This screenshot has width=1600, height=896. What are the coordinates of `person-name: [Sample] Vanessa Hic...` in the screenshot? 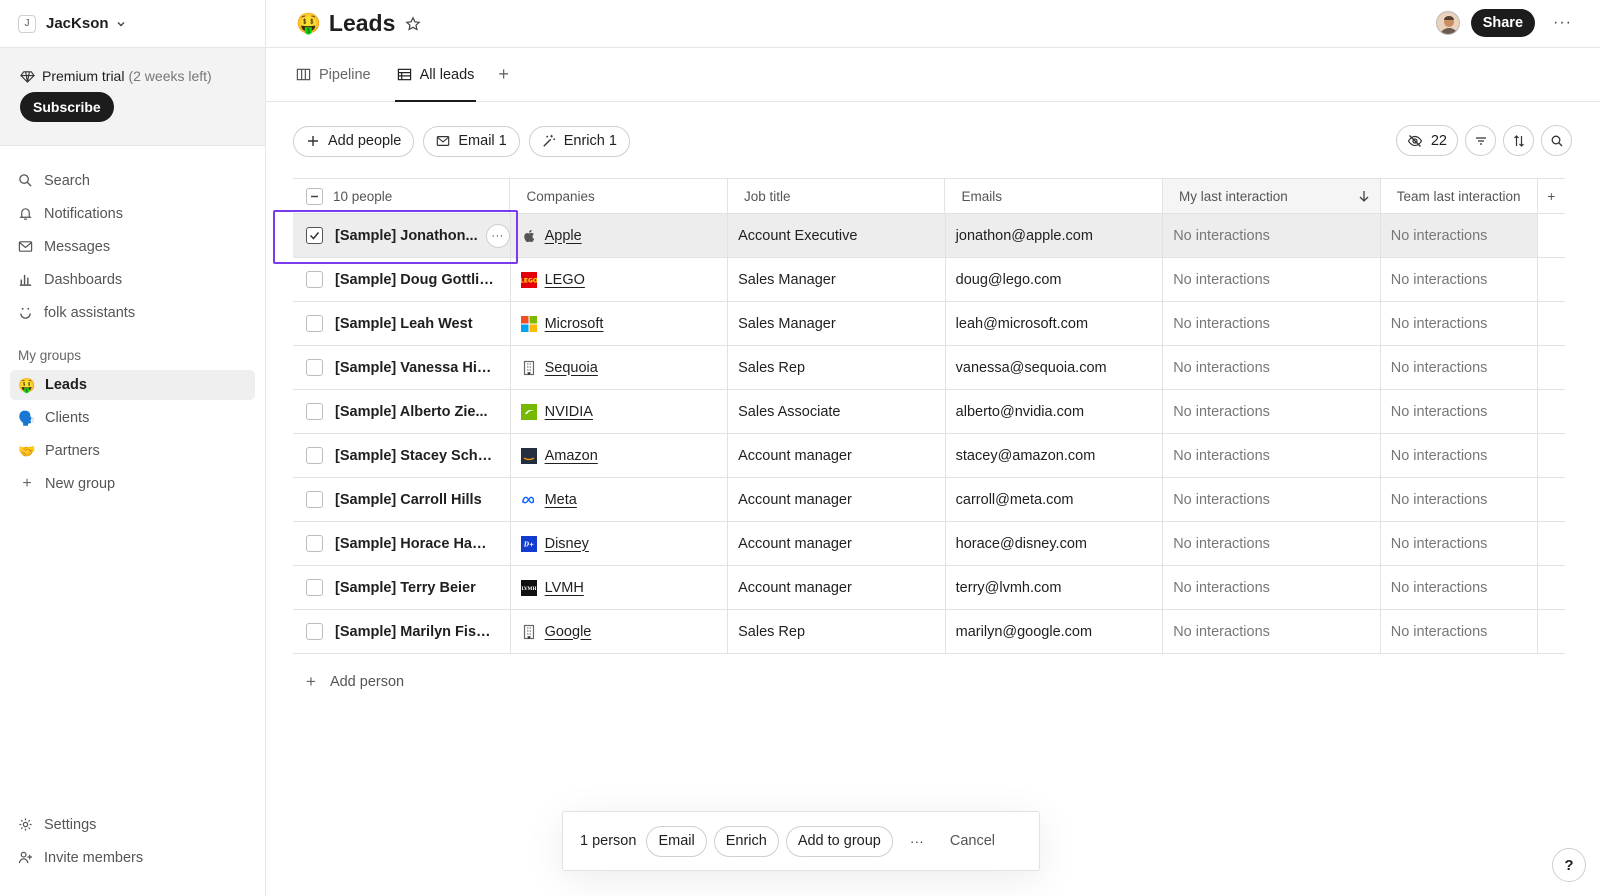 It's located at (415, 368).